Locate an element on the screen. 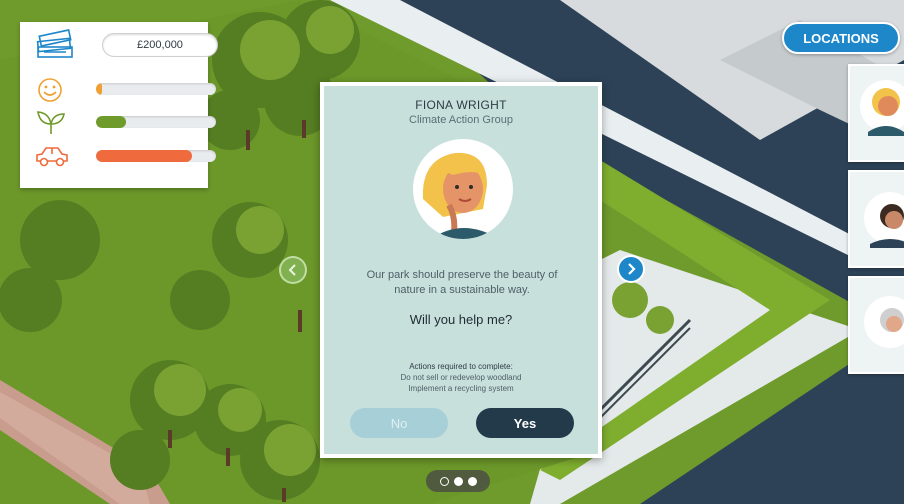 The image size is (904, 504). help-question: Will you help me? is located at coordinates (461, 319).